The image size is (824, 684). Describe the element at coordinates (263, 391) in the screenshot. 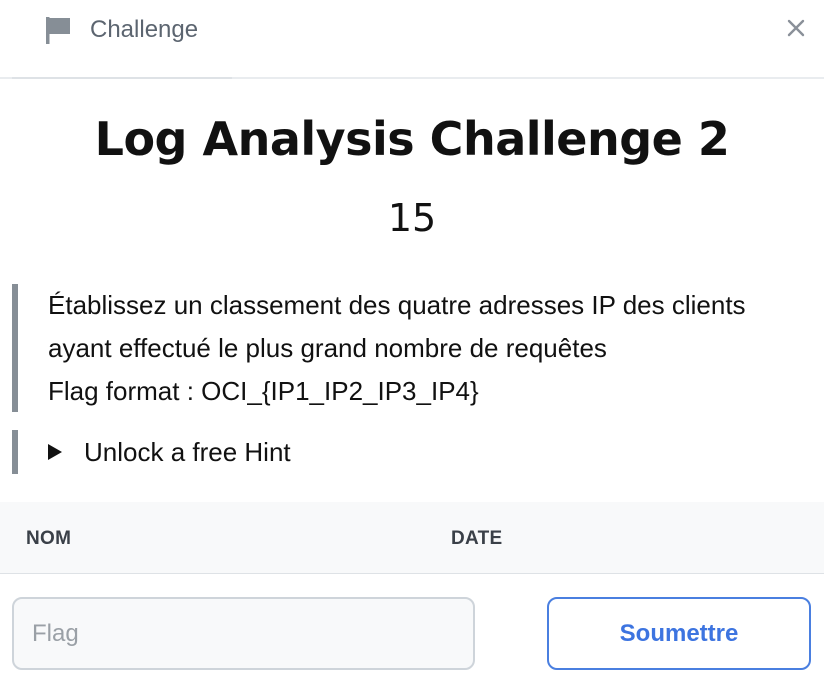

I see `description-line: Flag format : OCI_{IP1_IP2_IP3_IP4}` at that location.